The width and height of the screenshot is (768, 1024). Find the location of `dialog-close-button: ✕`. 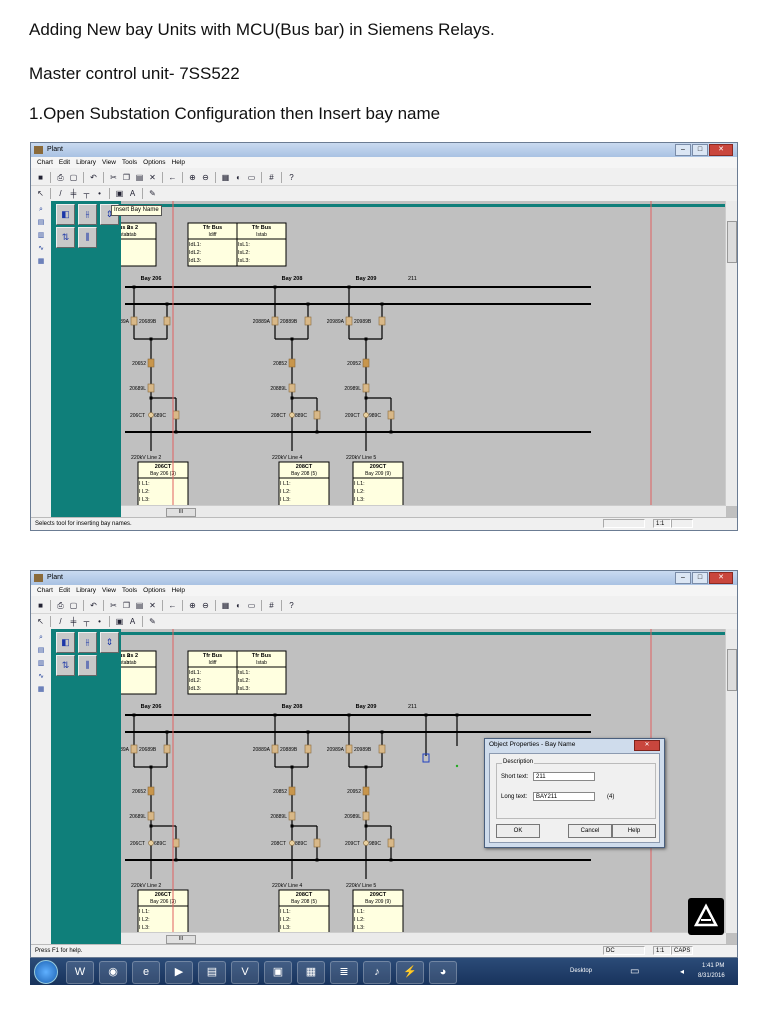

dialog-close-button: ✕ is located at coordinates (647, 745).